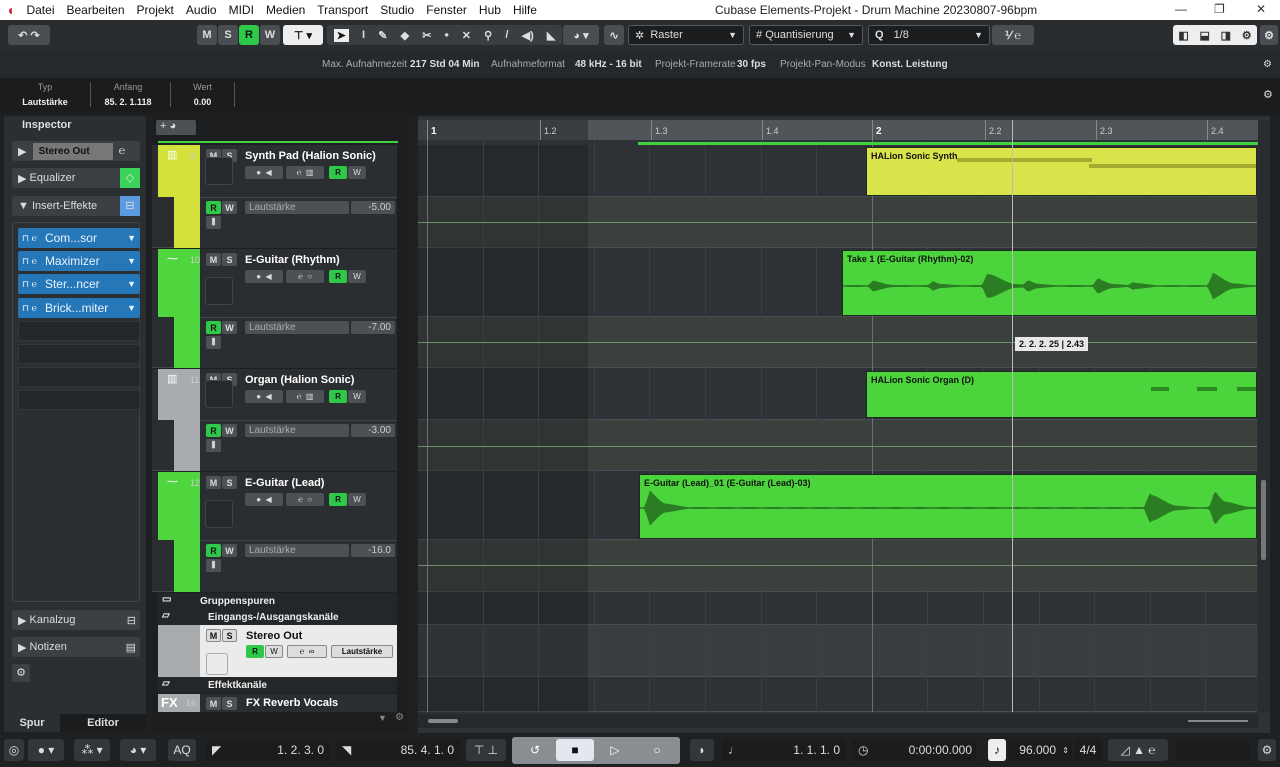  What do you see at coordinates (76, 620) in the screenshot?
I see `kanalzug-section: ▶ Kanalzug ⊟` at bounding box center [76, 620].